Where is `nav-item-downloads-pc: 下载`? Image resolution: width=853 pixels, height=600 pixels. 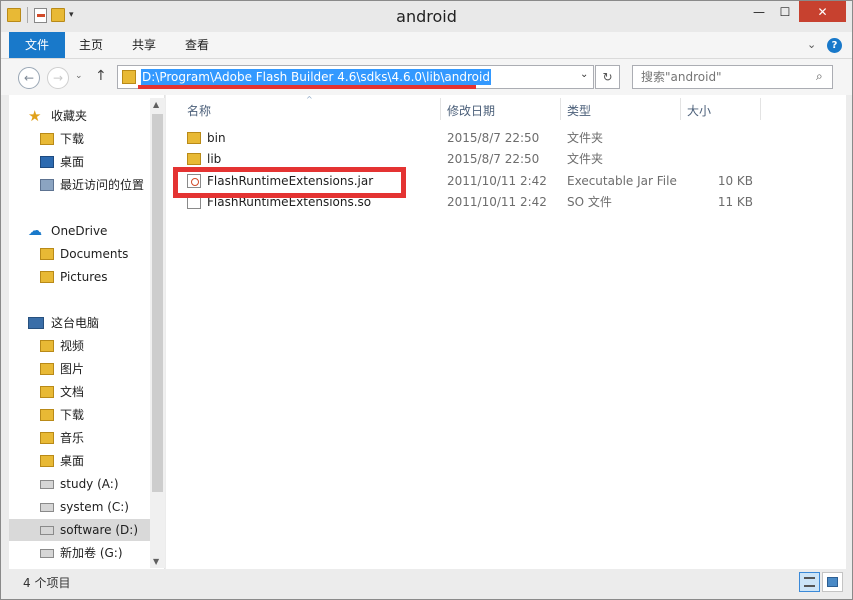
nav-item-downloads-pc: 下载 is located at coordinates (79, 415).